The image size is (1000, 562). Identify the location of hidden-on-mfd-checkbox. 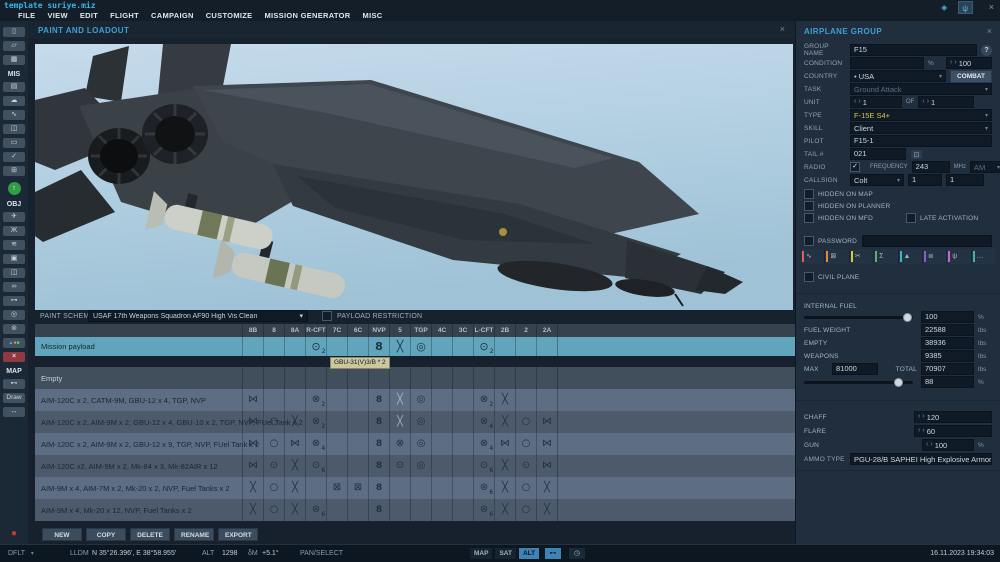
(809, 218).